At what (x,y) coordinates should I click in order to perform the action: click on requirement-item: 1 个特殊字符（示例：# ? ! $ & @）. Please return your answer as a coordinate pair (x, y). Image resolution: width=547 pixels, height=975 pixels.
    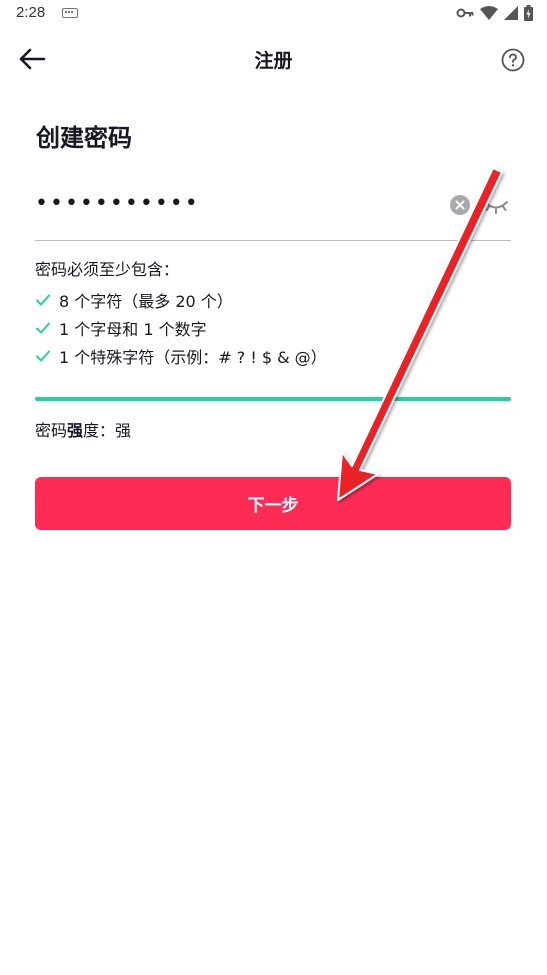
    Looking at the image, I should click on (181, 356).